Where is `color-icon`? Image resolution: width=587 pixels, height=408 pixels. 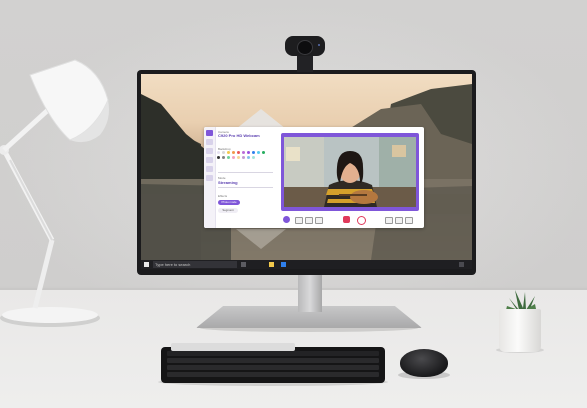 color-icon is located at coordinates (209, 160).